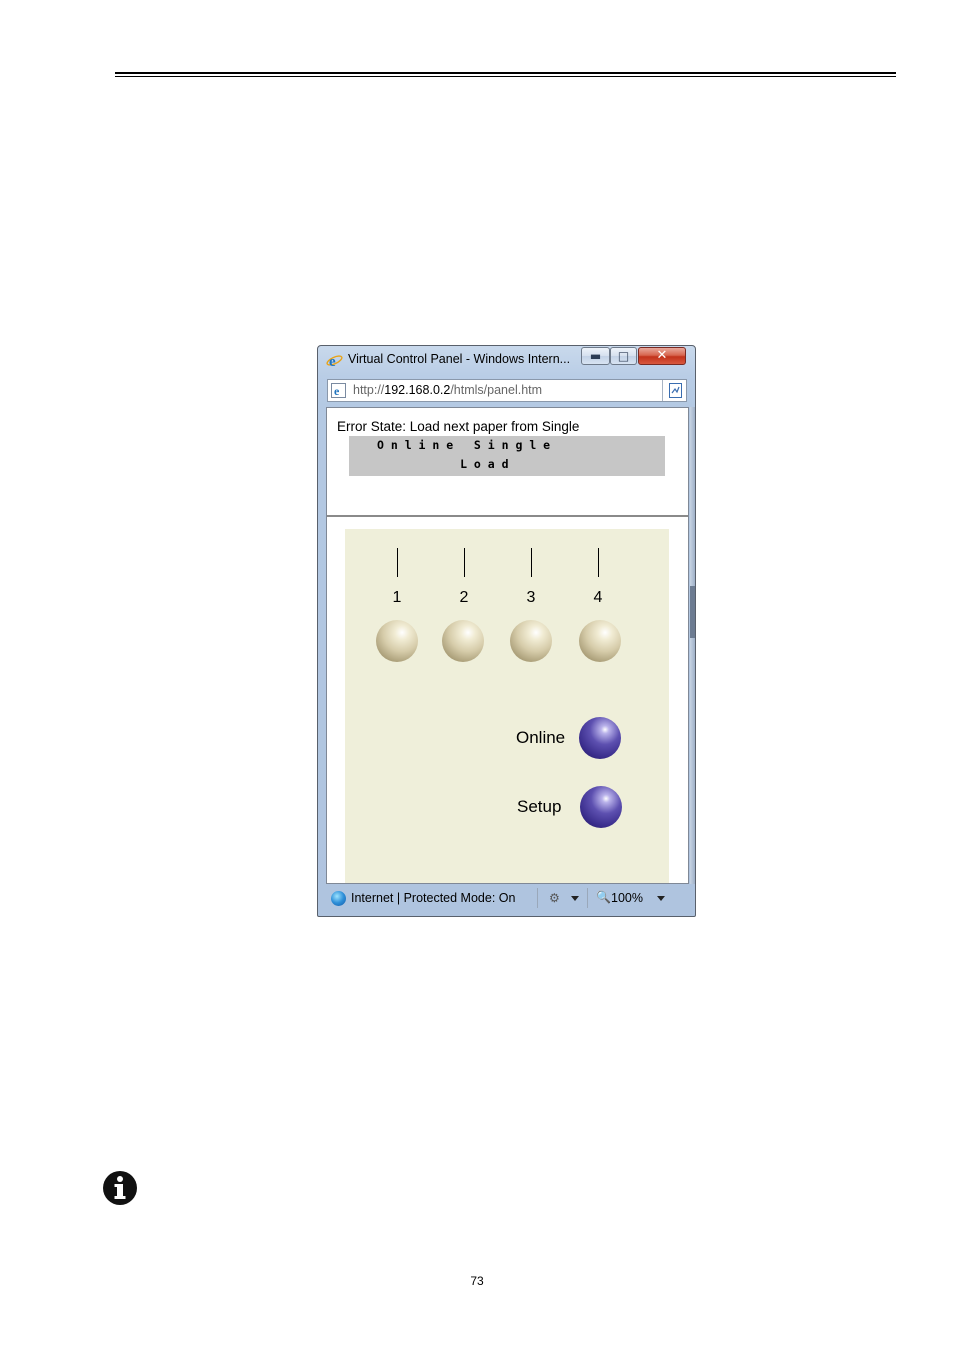  What do you see at coordinates (662, 390) in the screenshot?
I see `address-divider` at bounding box center [662, 390].